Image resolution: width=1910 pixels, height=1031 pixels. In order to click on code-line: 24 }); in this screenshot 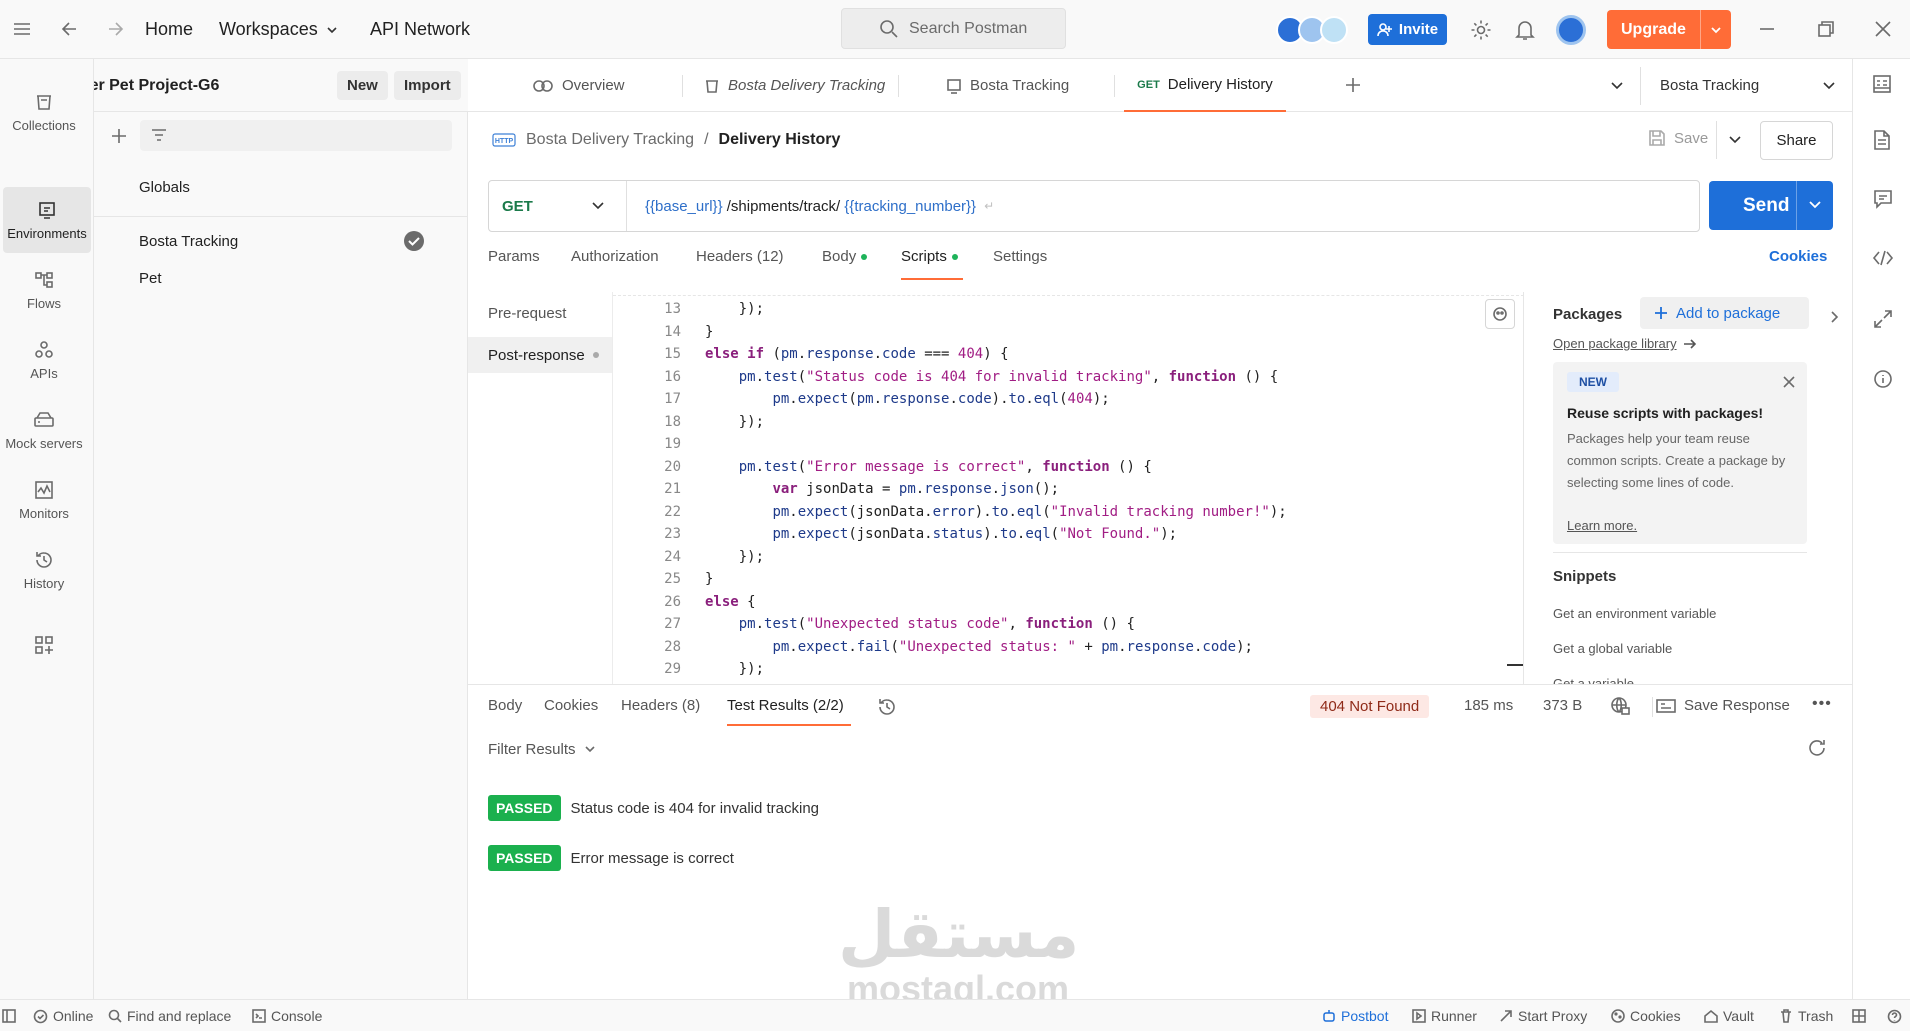, I will do `click(1068, 557)`.